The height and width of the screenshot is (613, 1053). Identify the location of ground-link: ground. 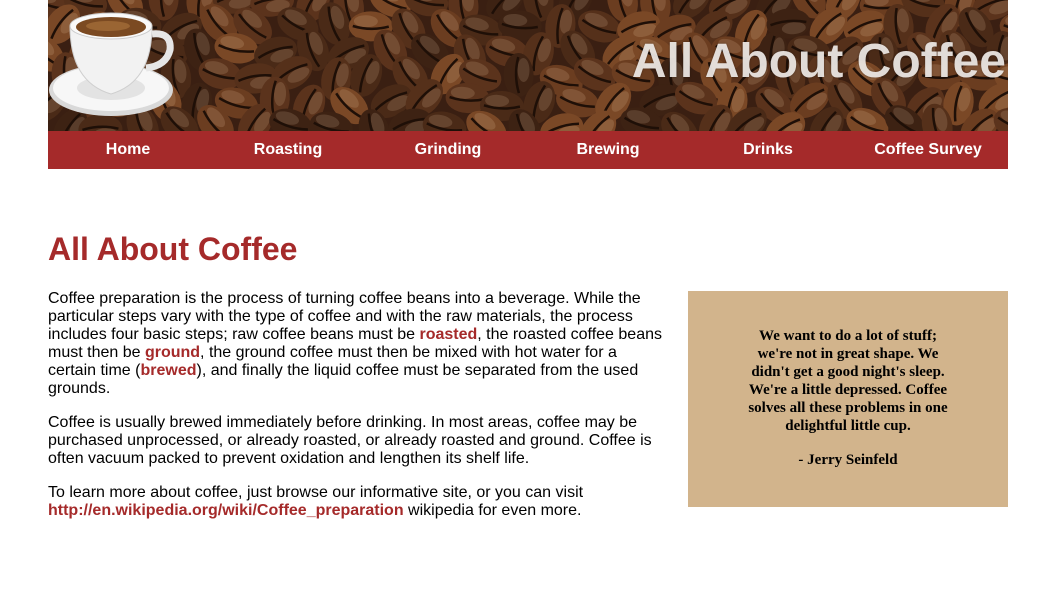
(172, 352).